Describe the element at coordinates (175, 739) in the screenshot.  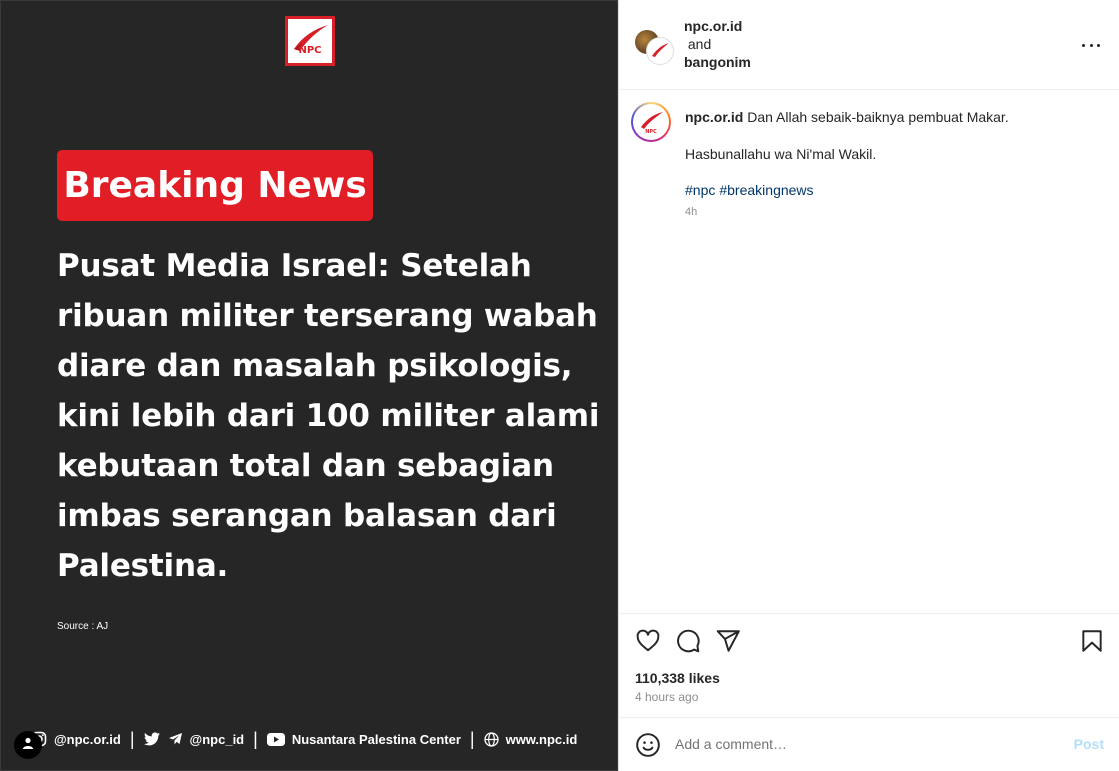
I see `telegram-icon` at that location.